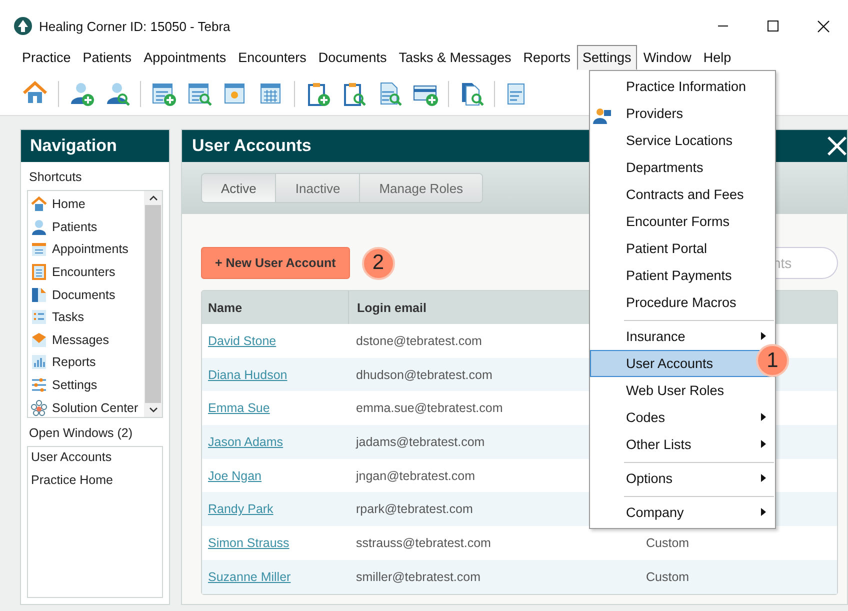 The width and height of the screenshot is (848, 611). What do you see at coordinates (39, 385) in the screenshot?
I see `sliders-icon` at bounding box center [39, 385].